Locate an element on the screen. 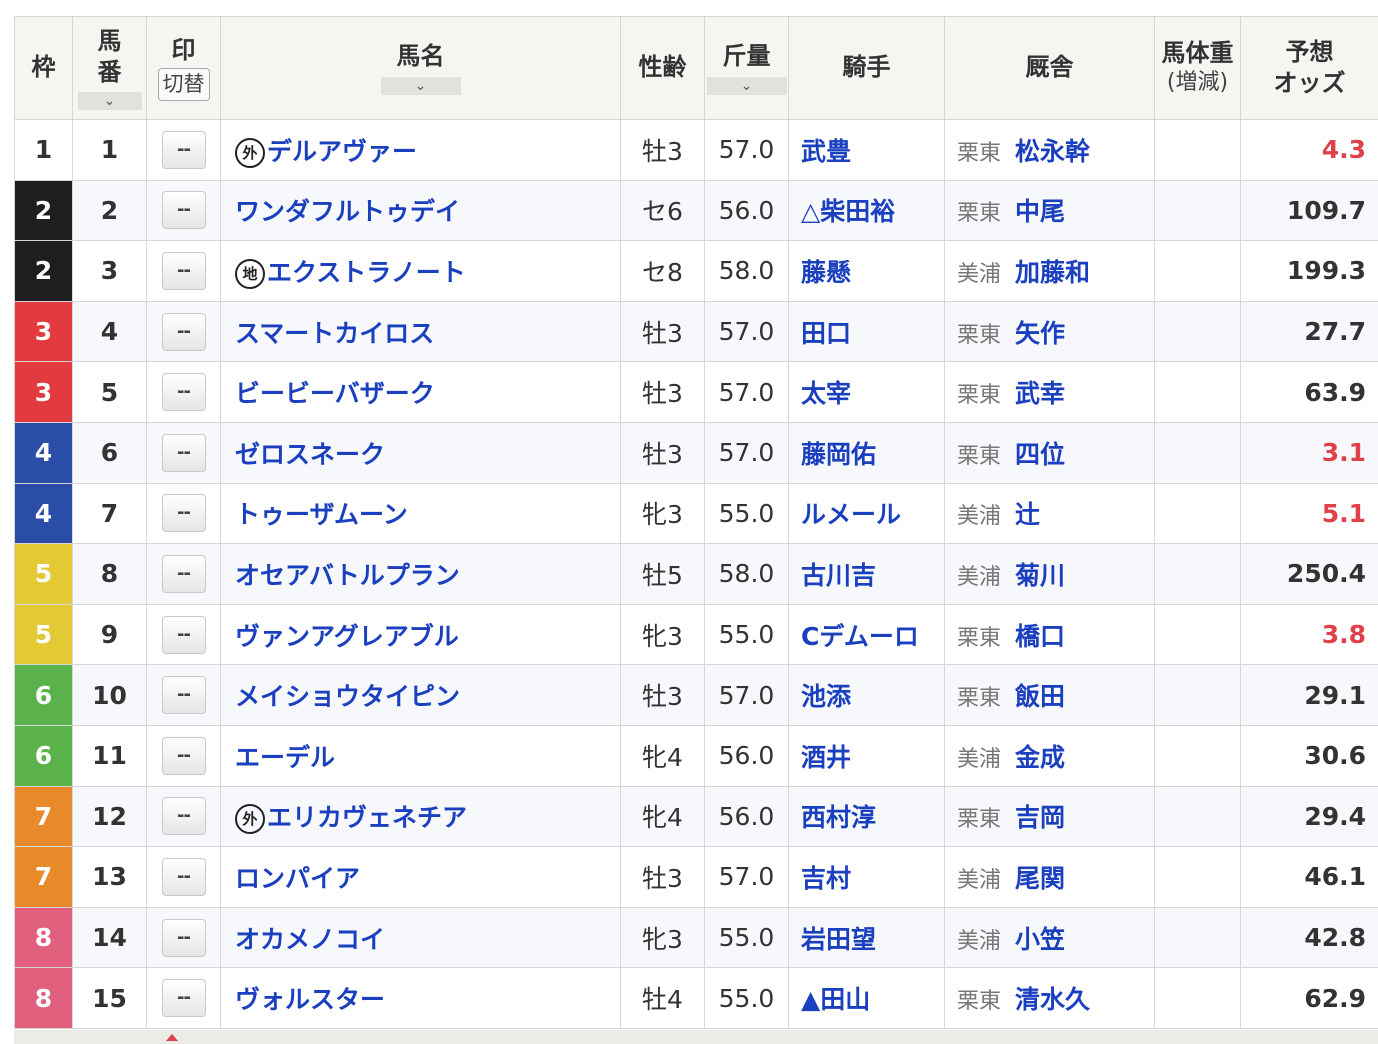  jockey-link: 藤懸 is located at coordinates (826, 272).